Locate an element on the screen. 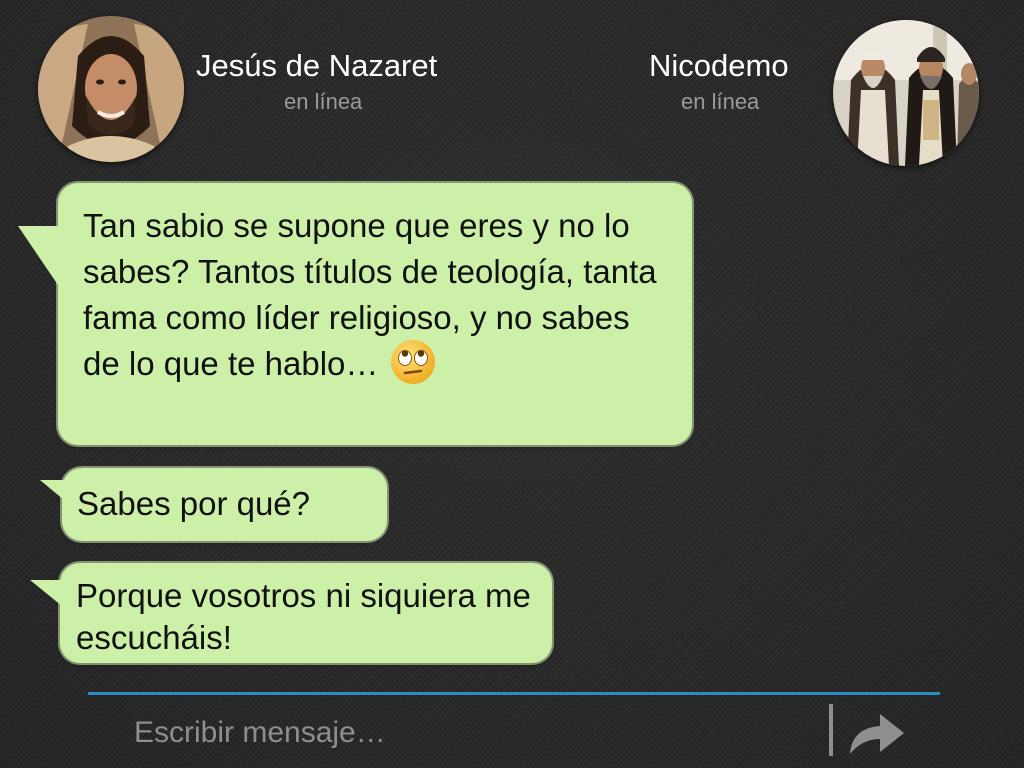 The height and width of the screenshot is (768, 1024). input-divider is located at coordinates (514, 693).